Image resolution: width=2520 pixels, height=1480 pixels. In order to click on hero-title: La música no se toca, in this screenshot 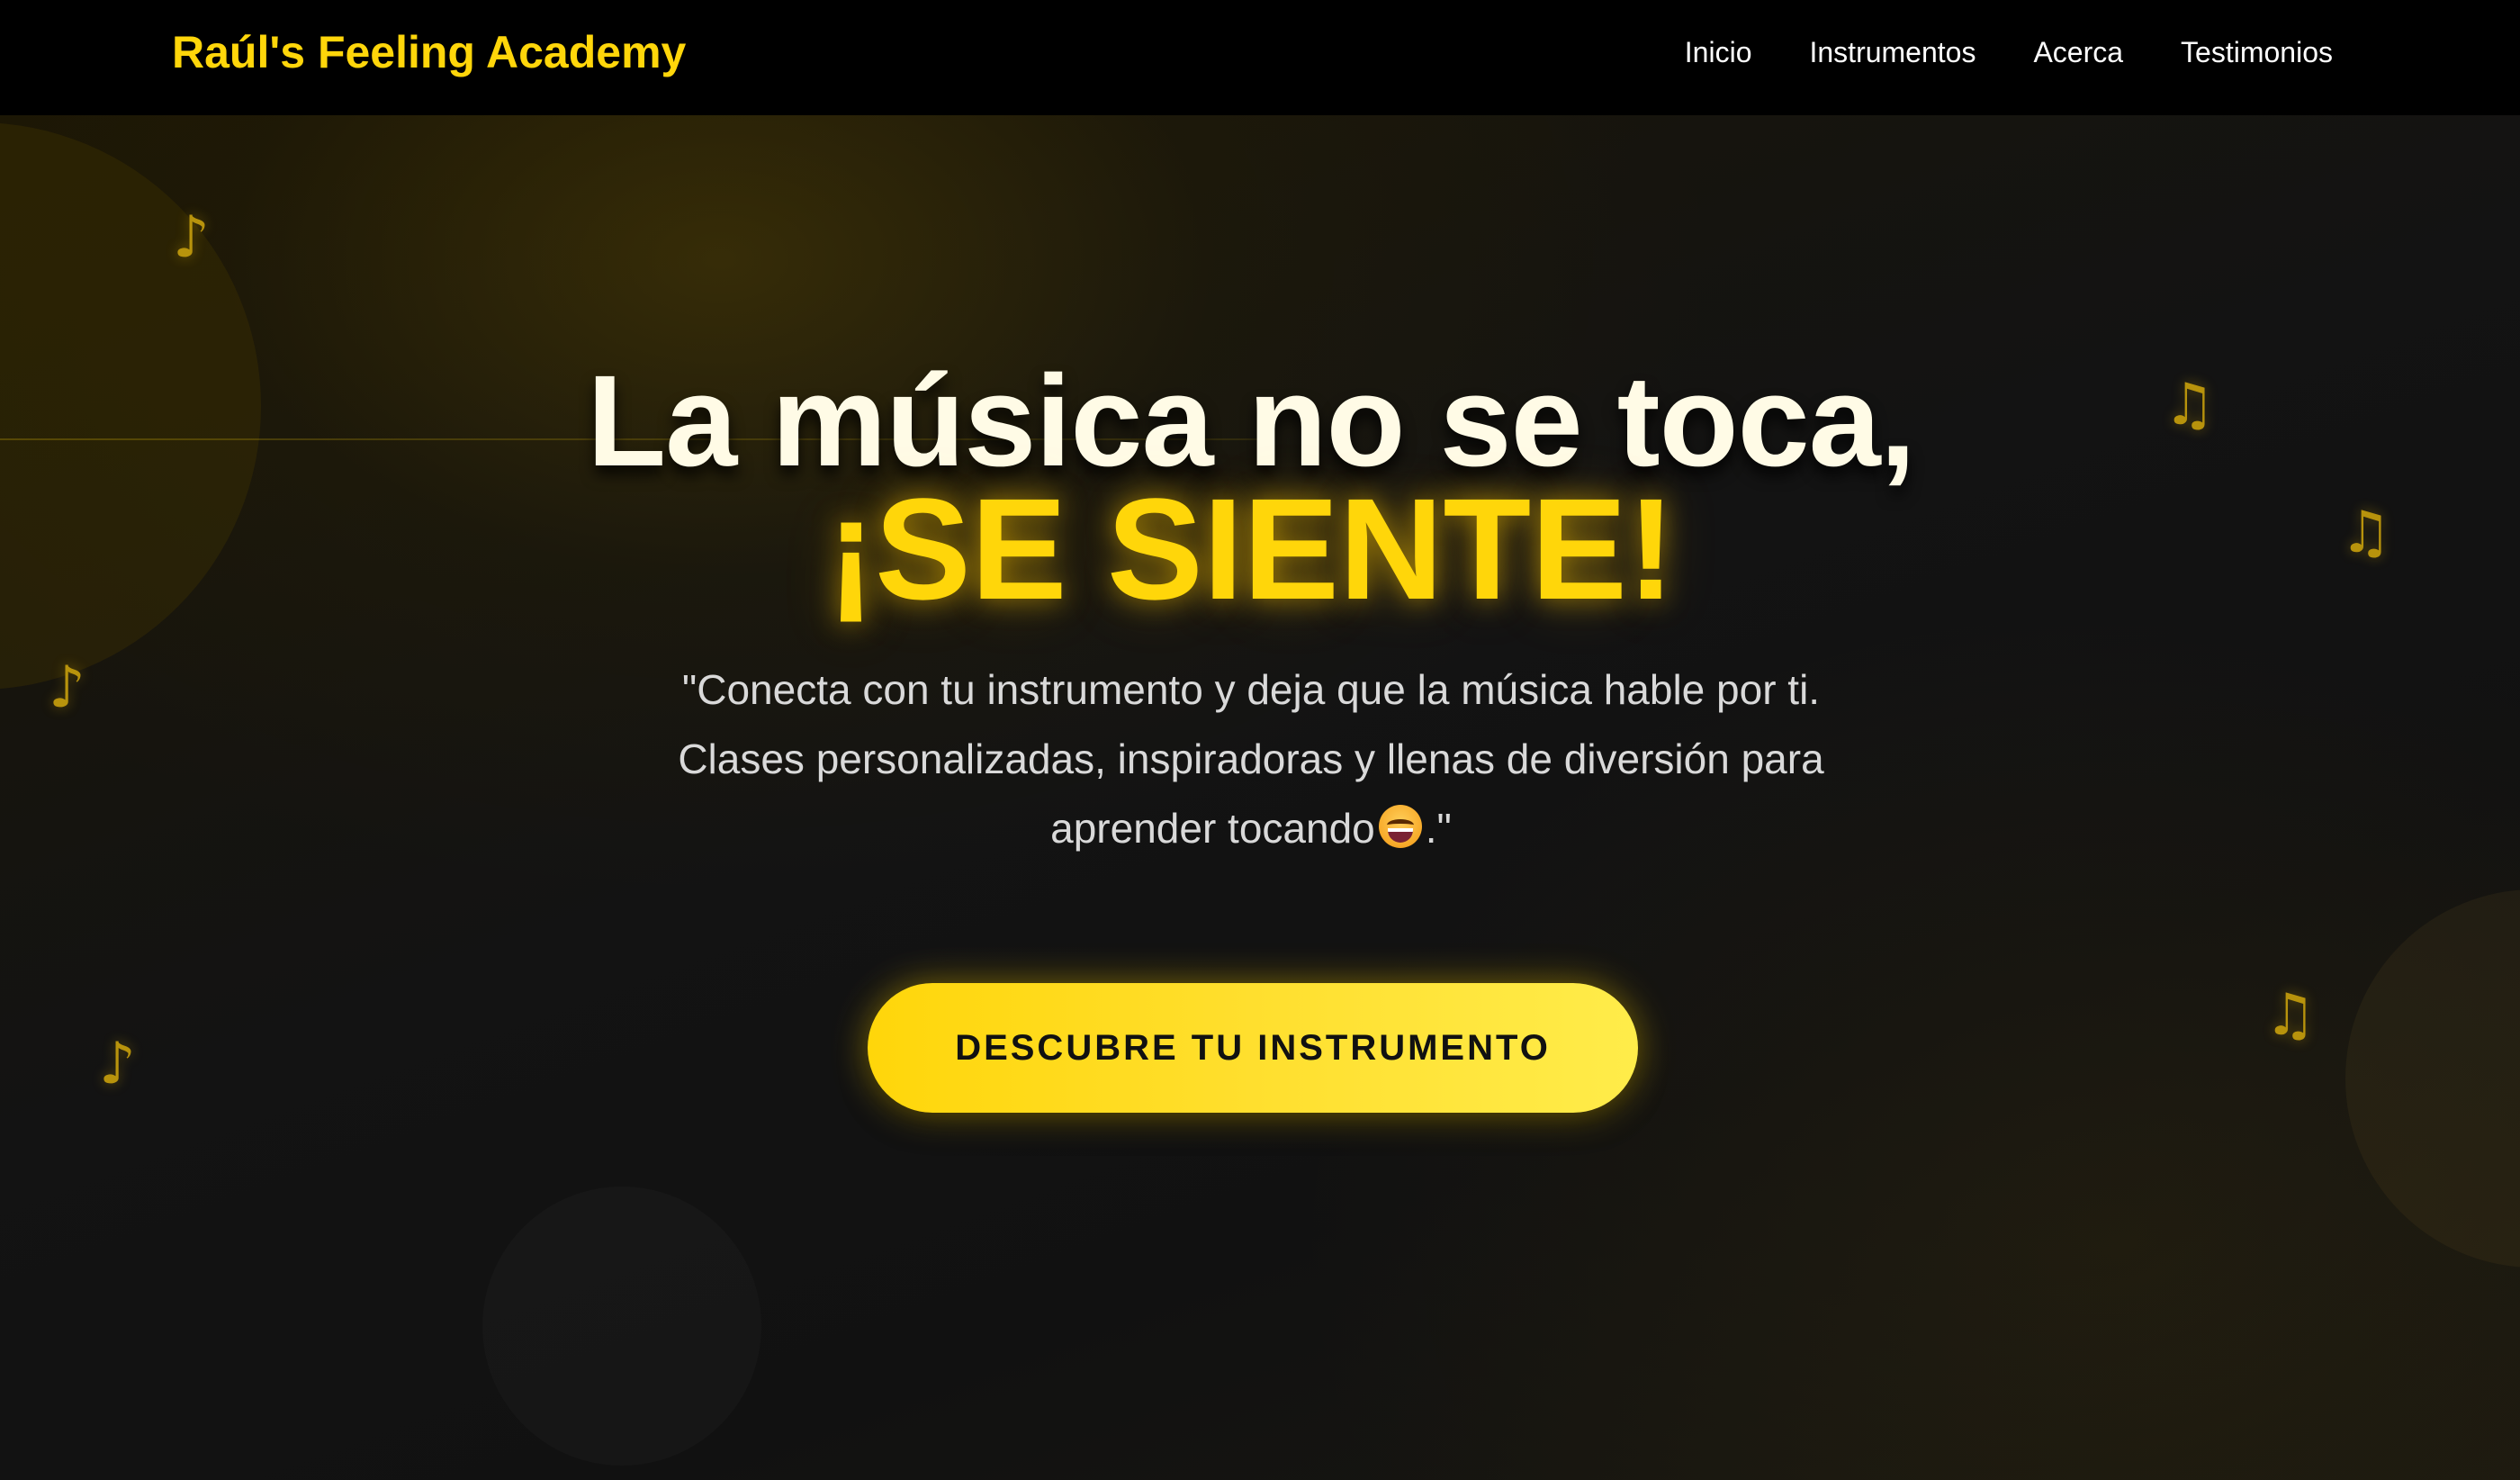, I will do `click(1252, 420)`.